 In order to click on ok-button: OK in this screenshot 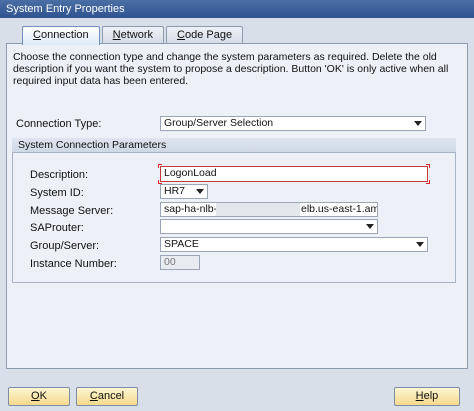, I will do `click(39, 396)`.